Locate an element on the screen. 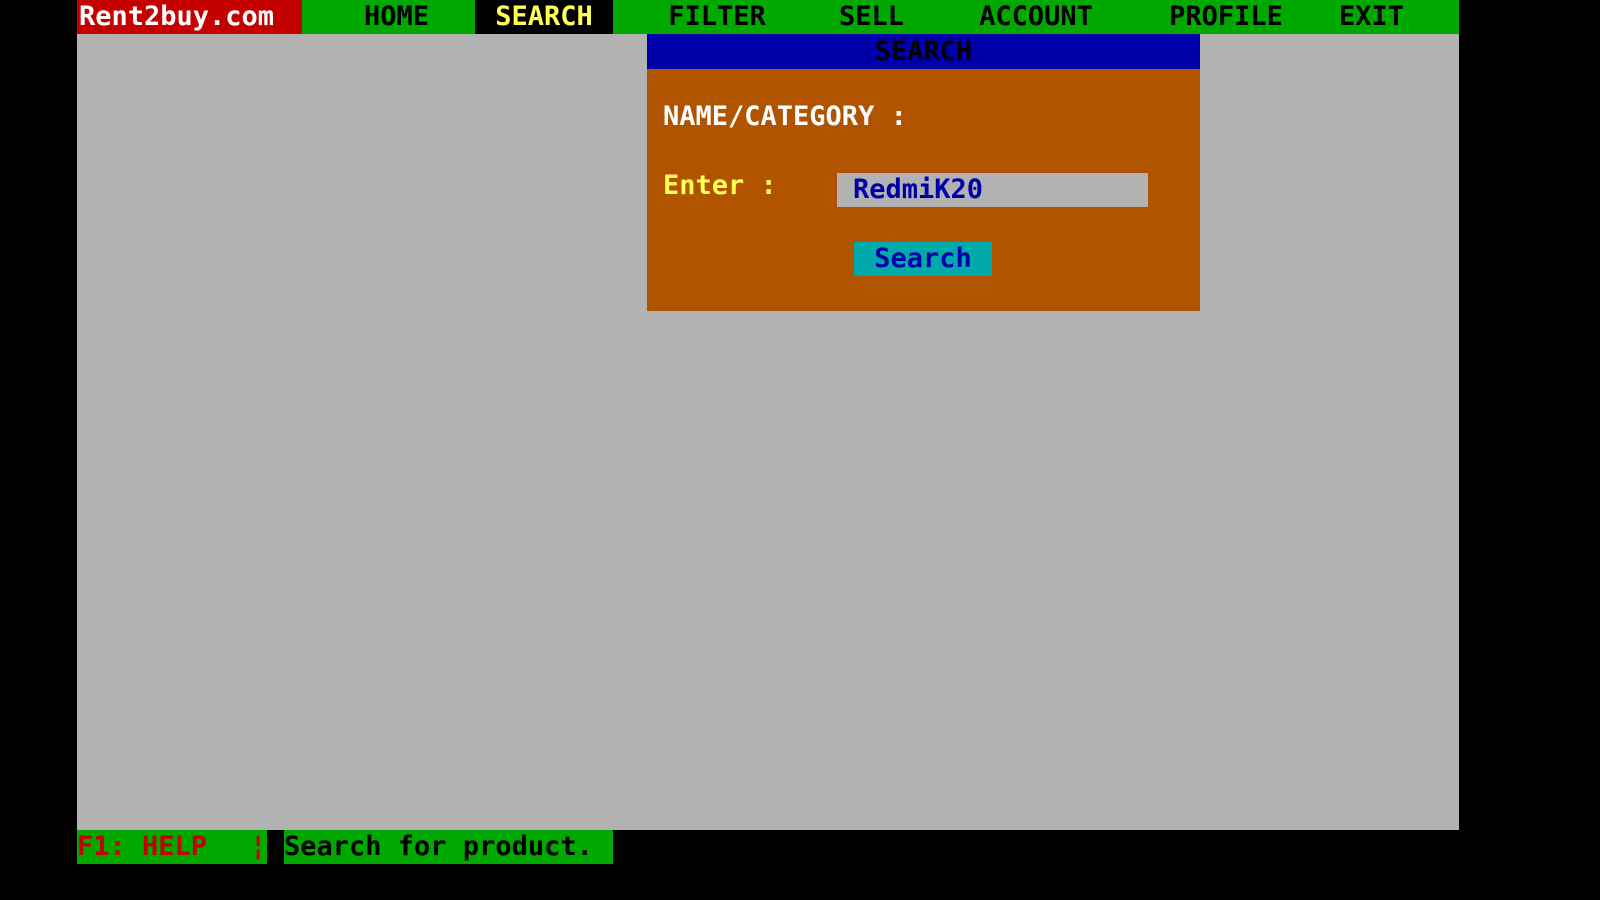 The height and width of the screenshot is (900, 1600). menu-item-account: ACCOUNT is located at coordinates (1036, 17).